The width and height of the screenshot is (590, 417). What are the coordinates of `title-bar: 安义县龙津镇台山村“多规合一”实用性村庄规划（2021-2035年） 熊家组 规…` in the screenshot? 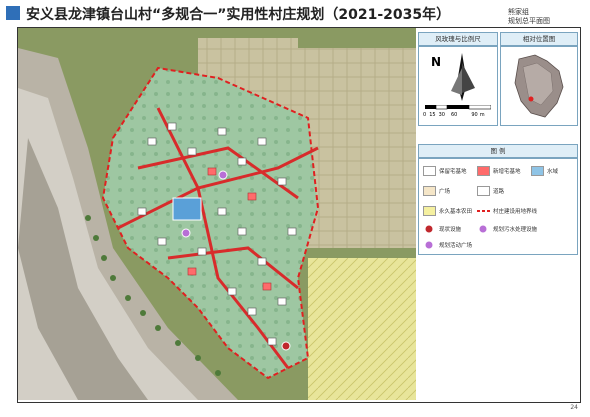 It's located at (295, 12).